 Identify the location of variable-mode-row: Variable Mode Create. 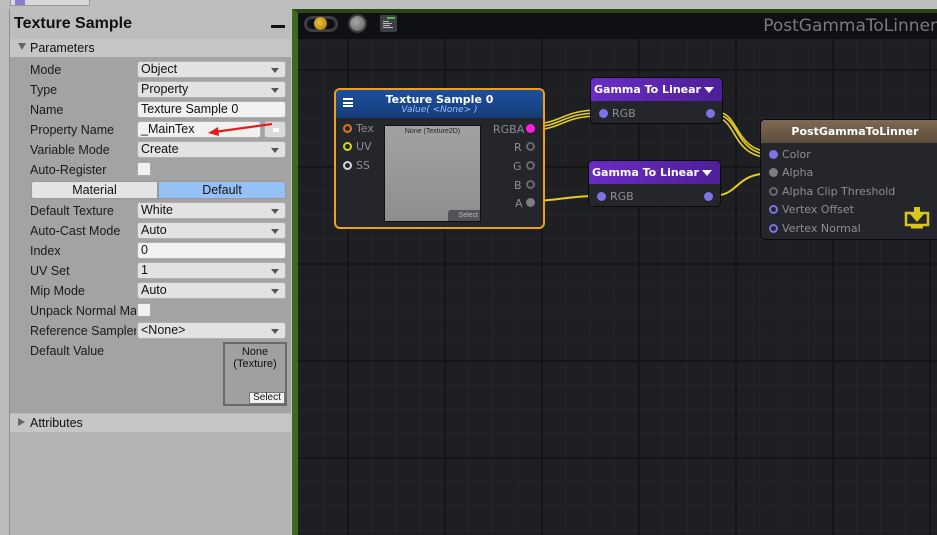
(150, 150).